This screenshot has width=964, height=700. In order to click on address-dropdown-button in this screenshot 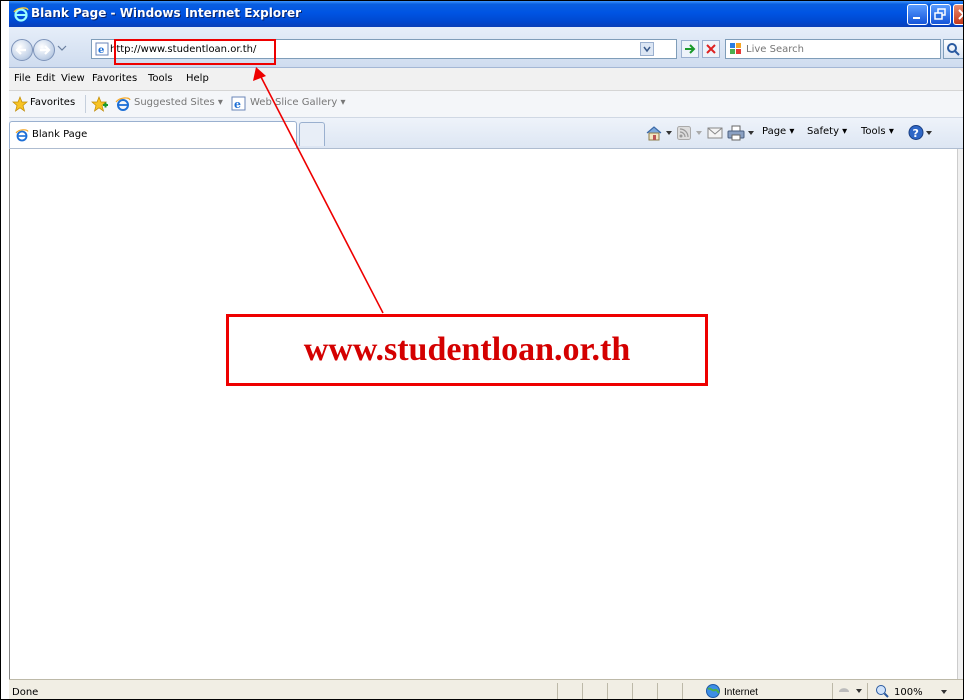, I will do `click(647, 49)`.